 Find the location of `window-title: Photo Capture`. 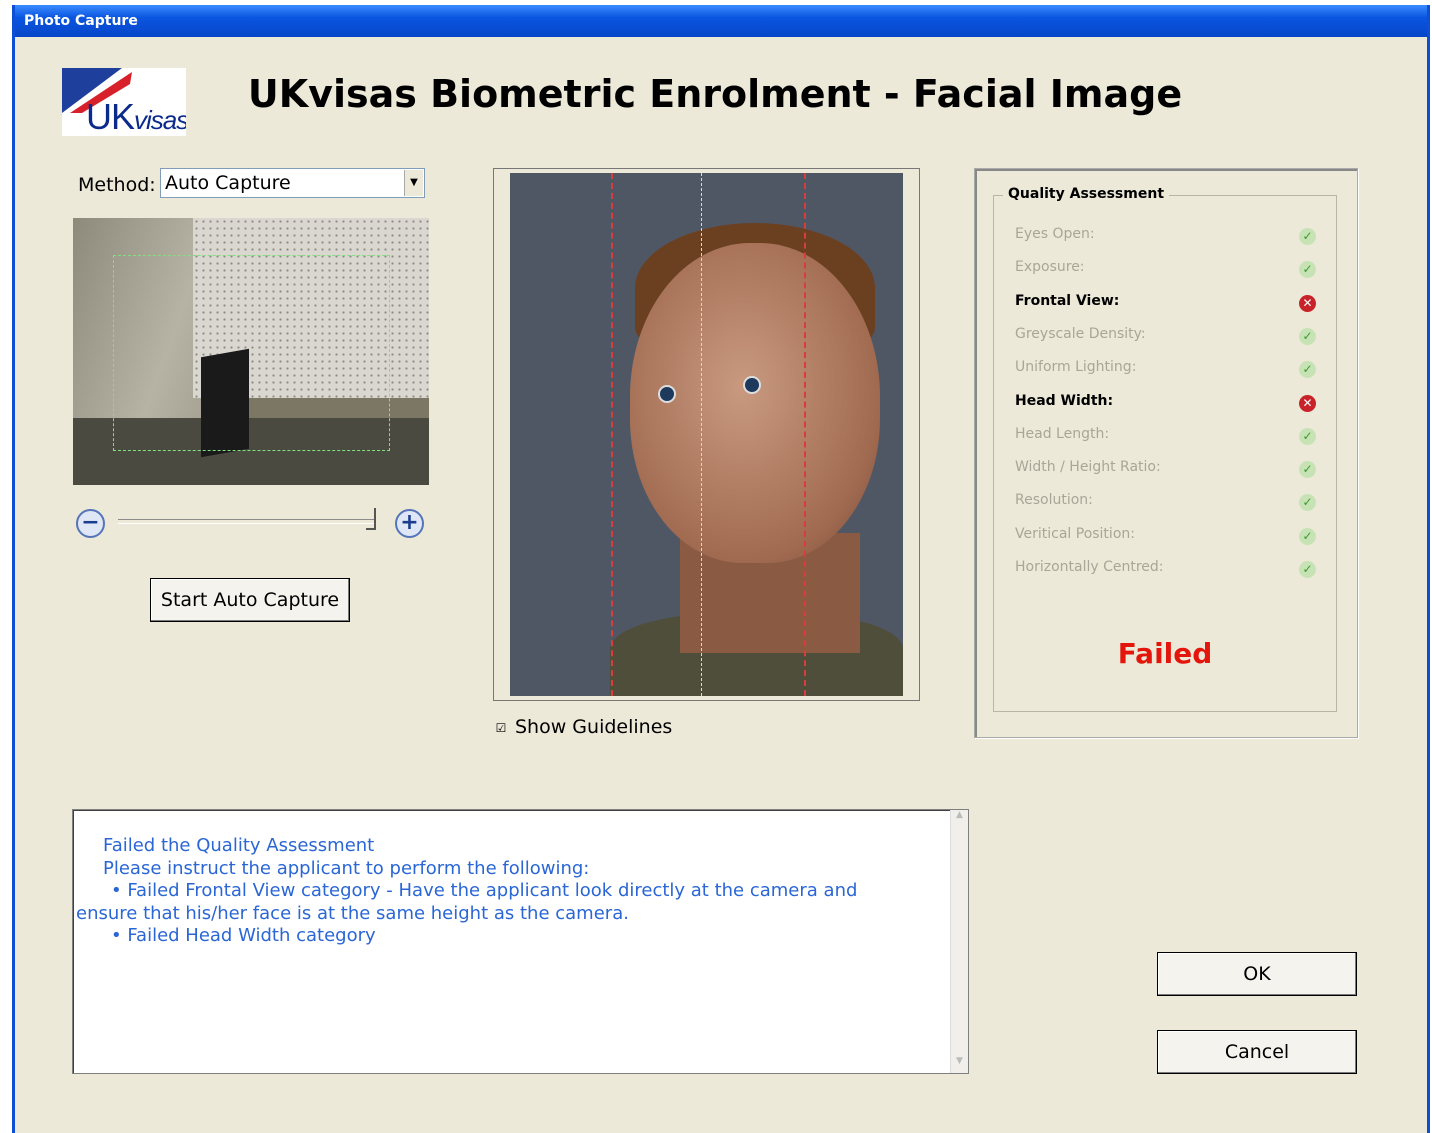

window-title: Photo Capture is located at coordinates (721, 21).